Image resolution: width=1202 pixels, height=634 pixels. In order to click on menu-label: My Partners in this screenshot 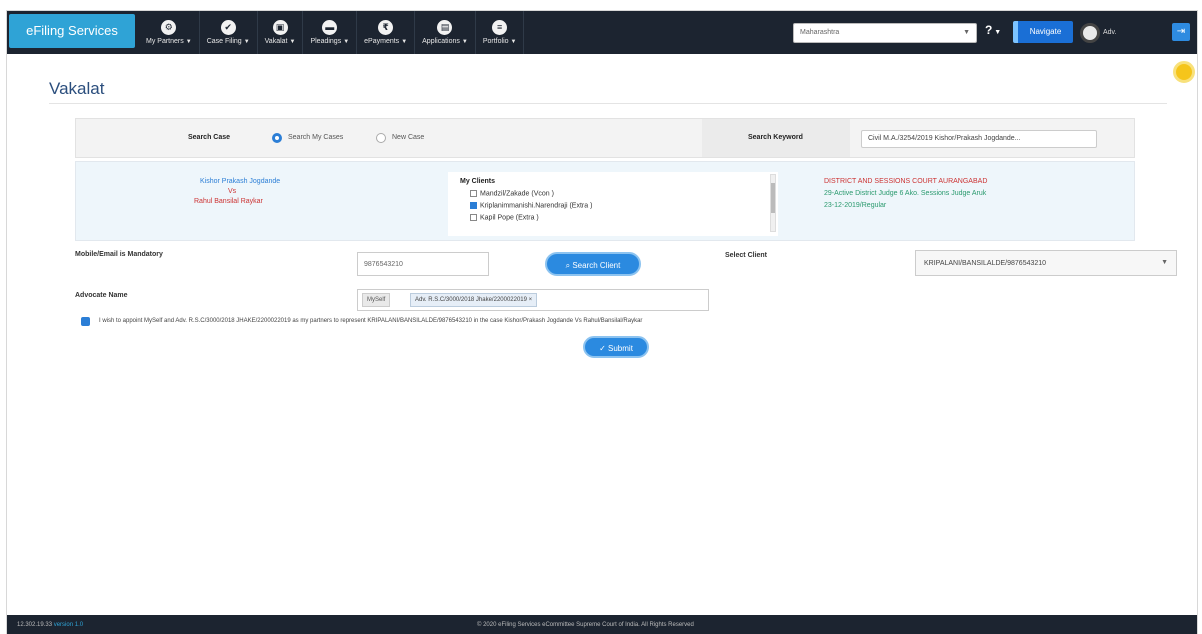, I will do `click(165, 41)`.